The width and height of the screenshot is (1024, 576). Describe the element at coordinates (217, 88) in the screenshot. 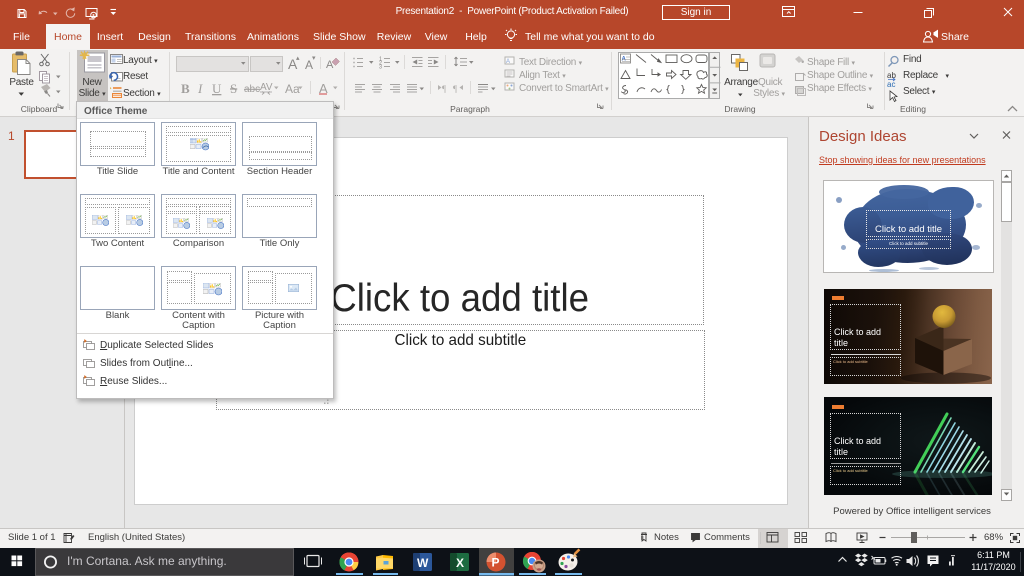

I see `svg-text: U` at that location.